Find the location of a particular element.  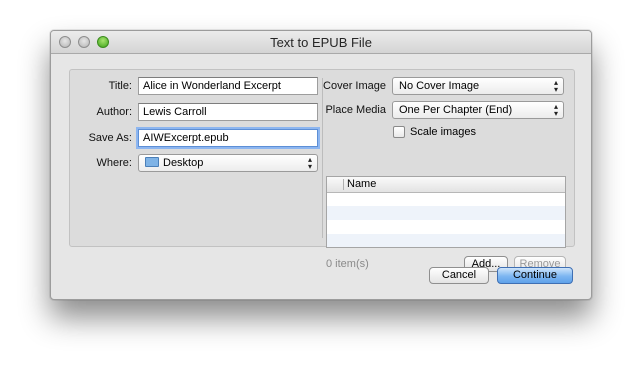

place-media-label: Place Media is located at coordinates (355, 110).